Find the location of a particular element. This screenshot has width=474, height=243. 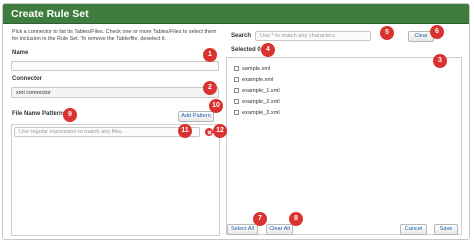

callout-badge: 7 is located at coordinates (260, 219).